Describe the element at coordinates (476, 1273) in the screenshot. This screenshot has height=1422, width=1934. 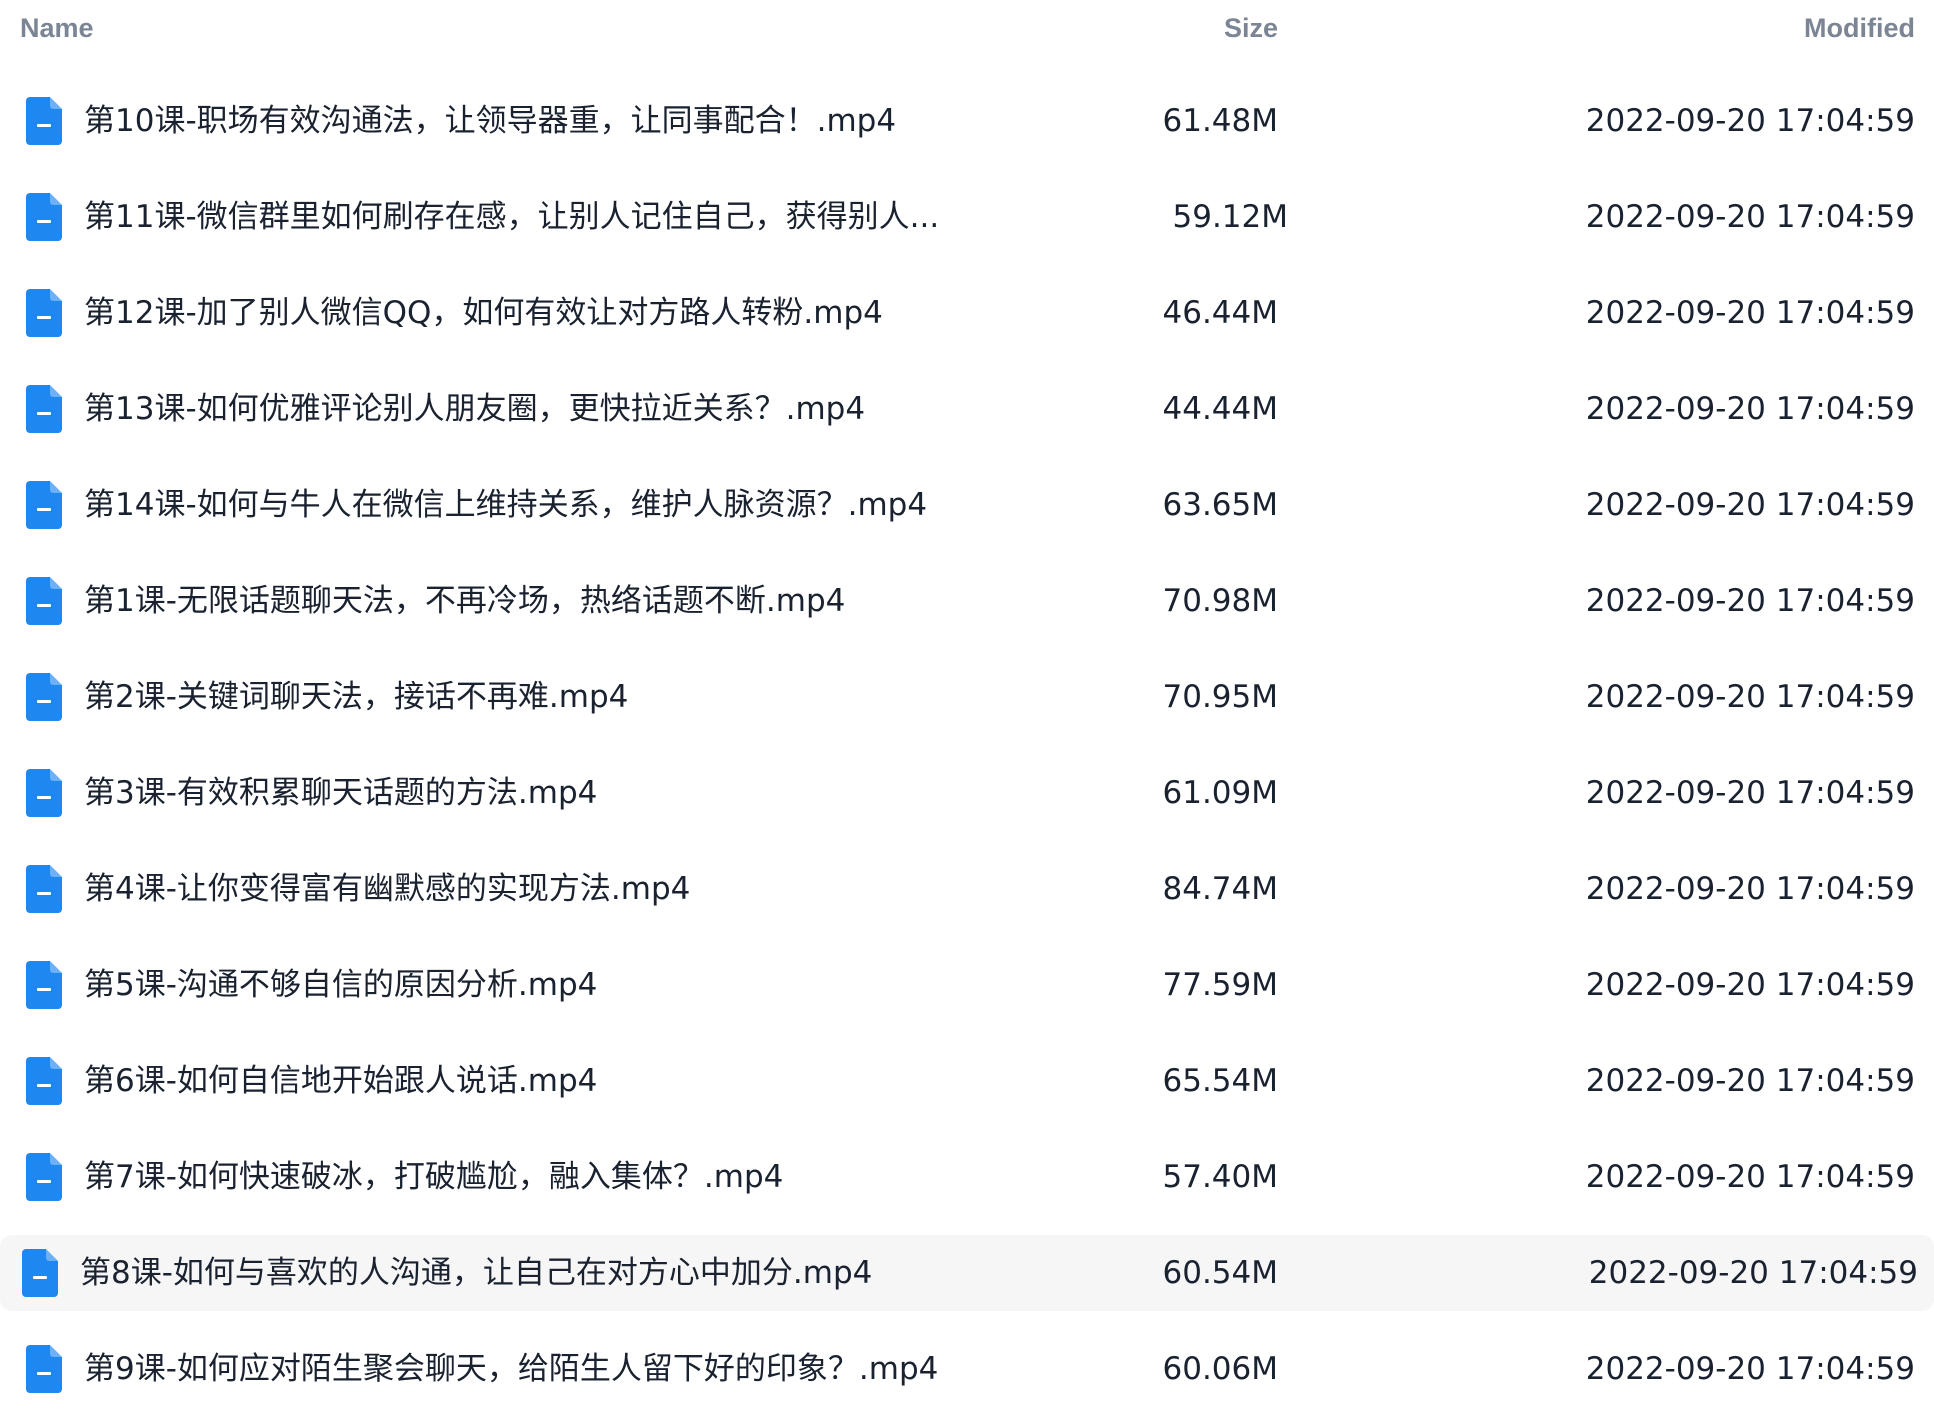
I see `file-name: 第8课-如何与喜欢的人沟通，让自己在对方心中加分.mp4` at that location.